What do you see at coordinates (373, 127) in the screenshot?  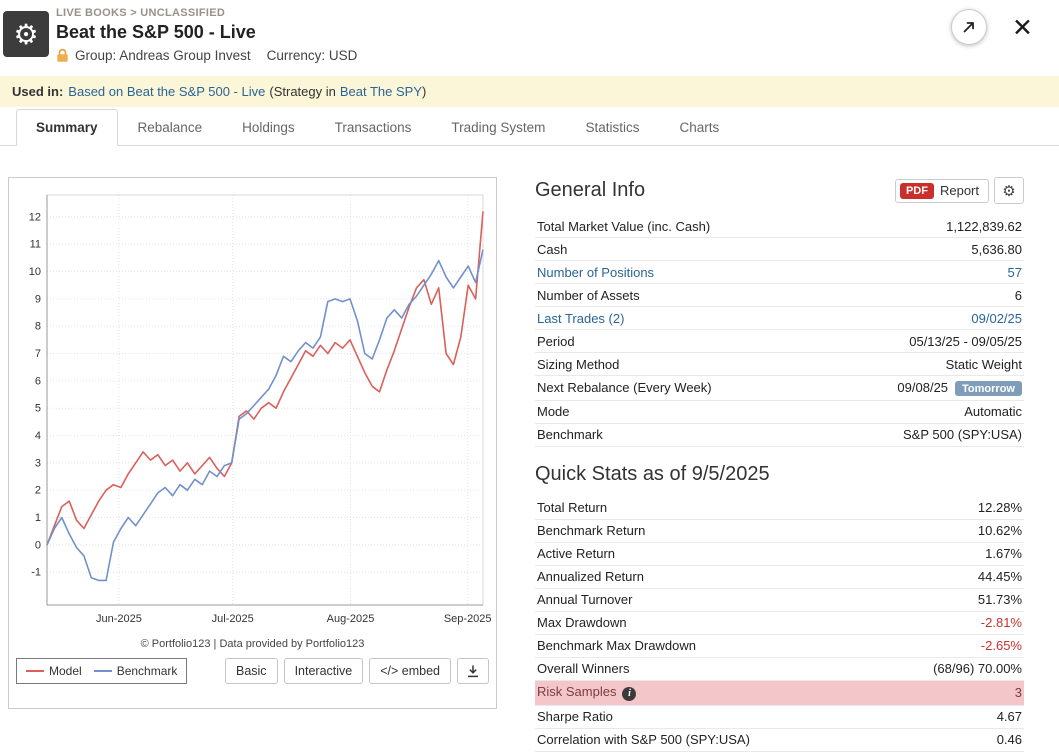 I see `tab-transactions: Transactions` at bounding box center [373, 127].